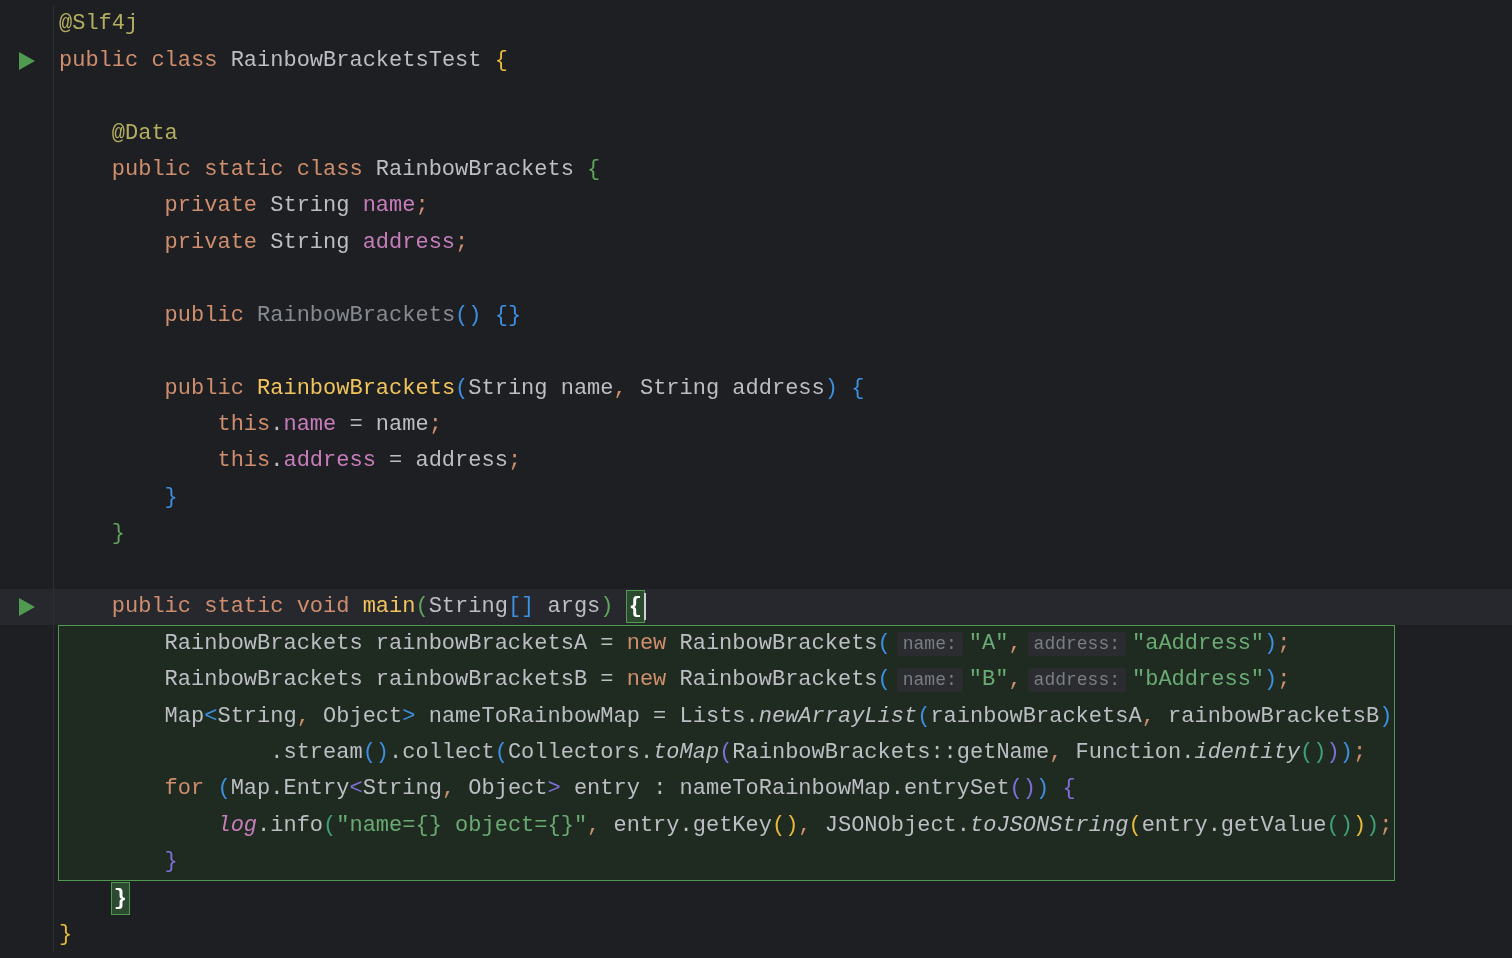  Describe the element at coordinates (351, 607) in the screenshot. I see `code-line: public static void main(String[] args) {` at that location.